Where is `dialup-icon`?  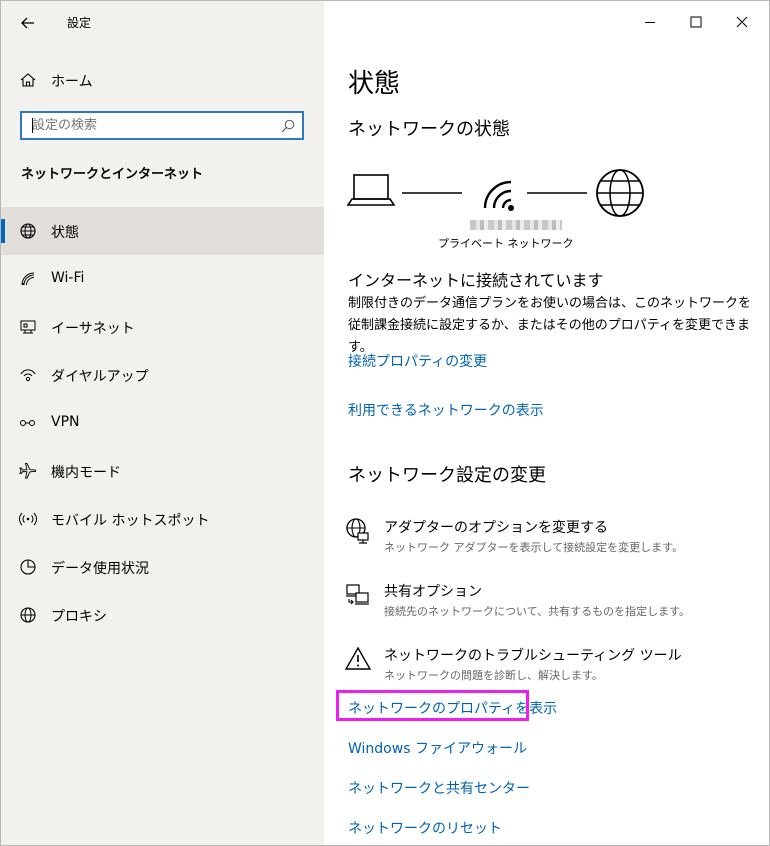
dialup-icon is located at coordinates (28, 375).